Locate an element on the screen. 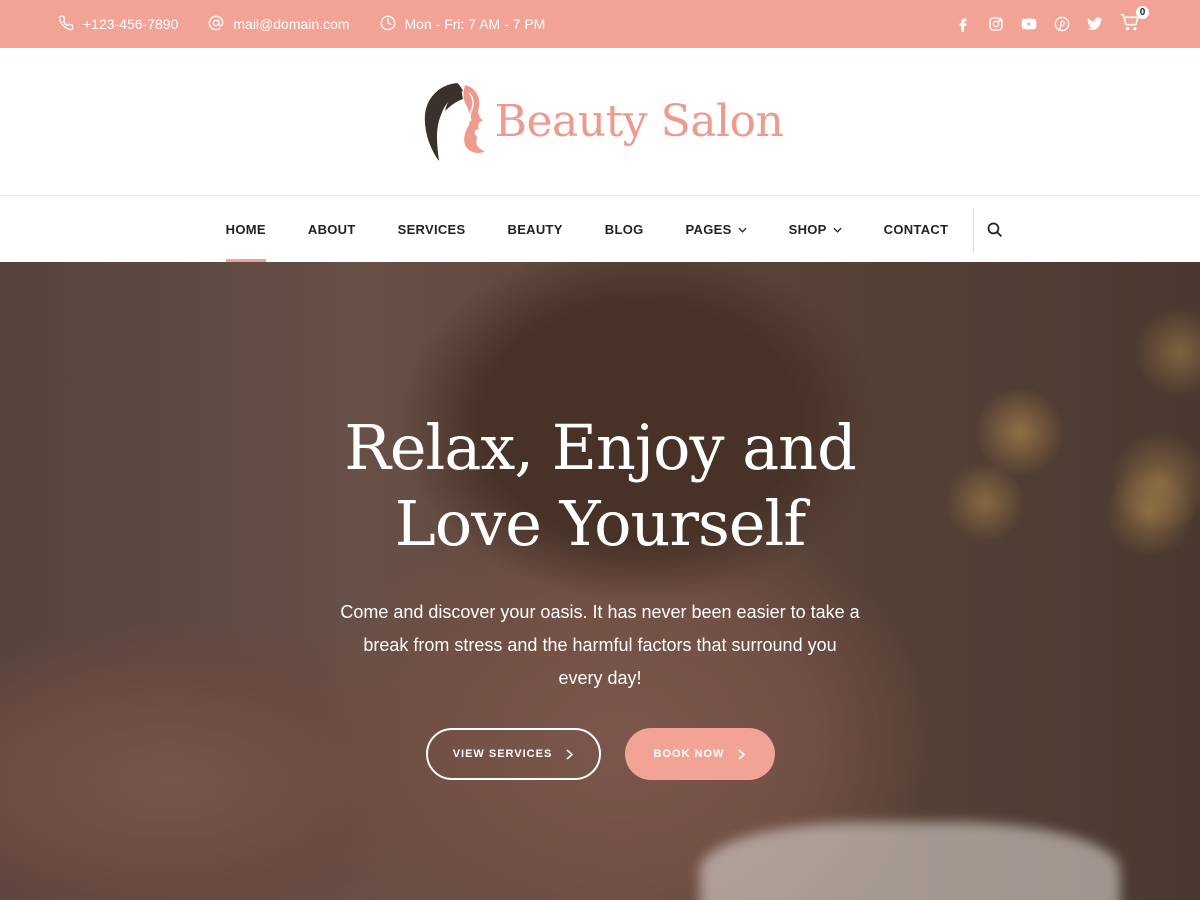  phone-number: +123-456-7890 is located at coordinates (131, 24).